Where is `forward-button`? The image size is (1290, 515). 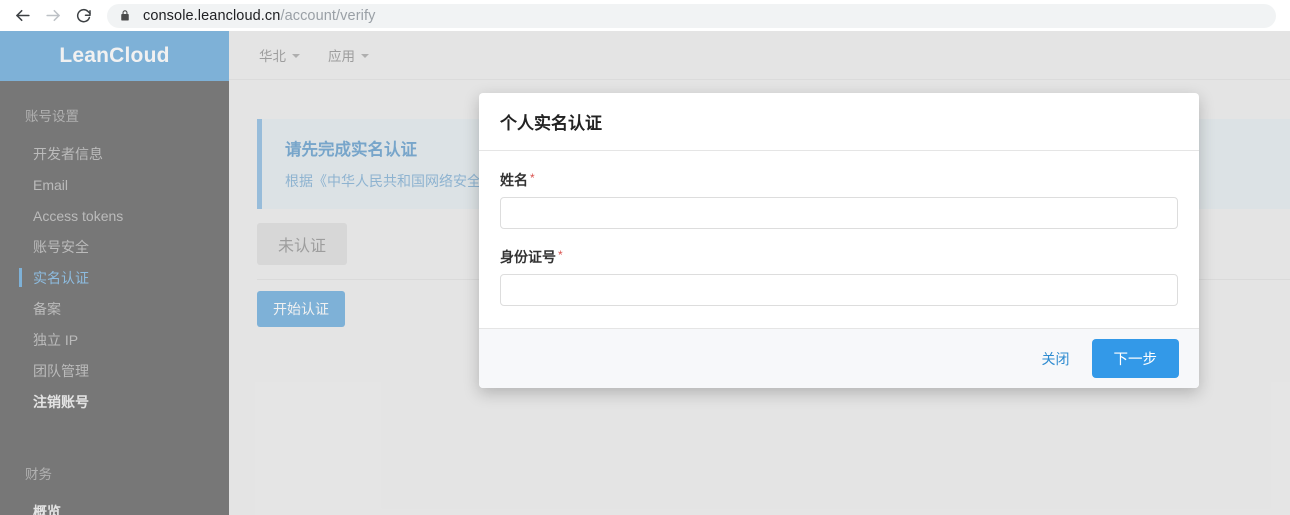
forward-button is located at coordinates (53, 16).